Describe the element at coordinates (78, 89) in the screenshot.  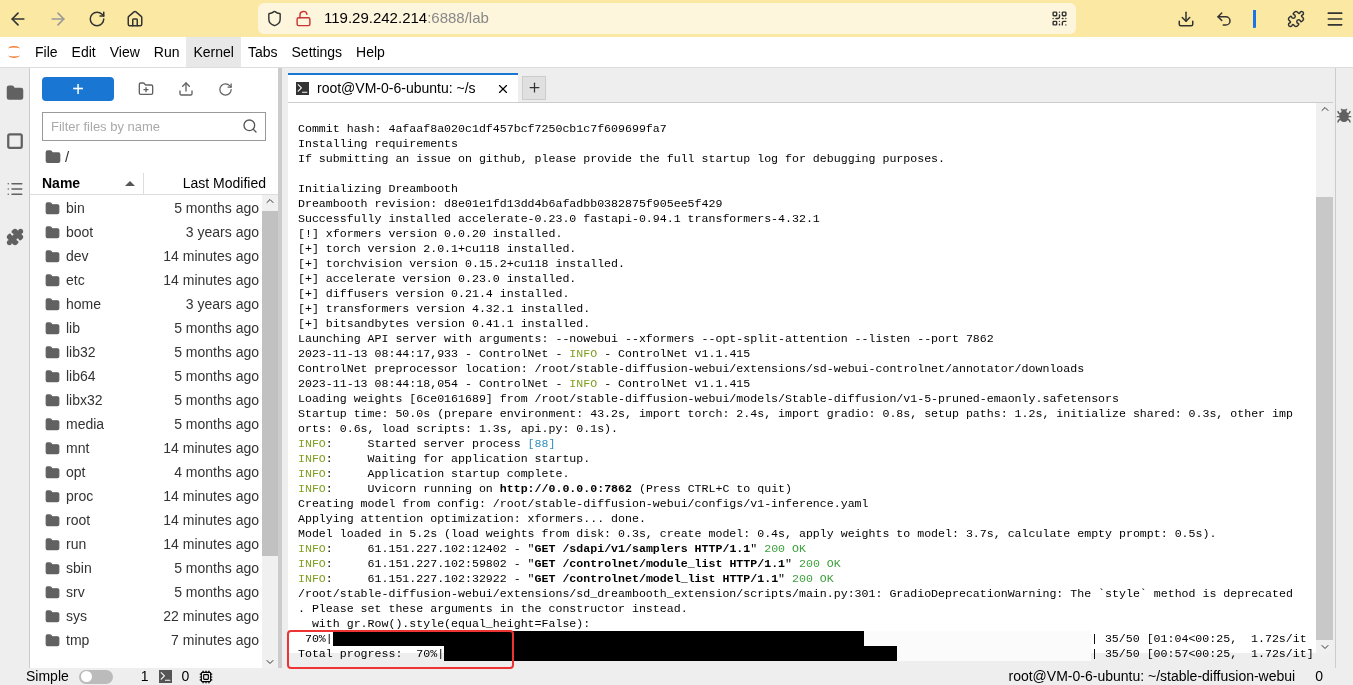
I see `new-launcher-button: +` at that location.